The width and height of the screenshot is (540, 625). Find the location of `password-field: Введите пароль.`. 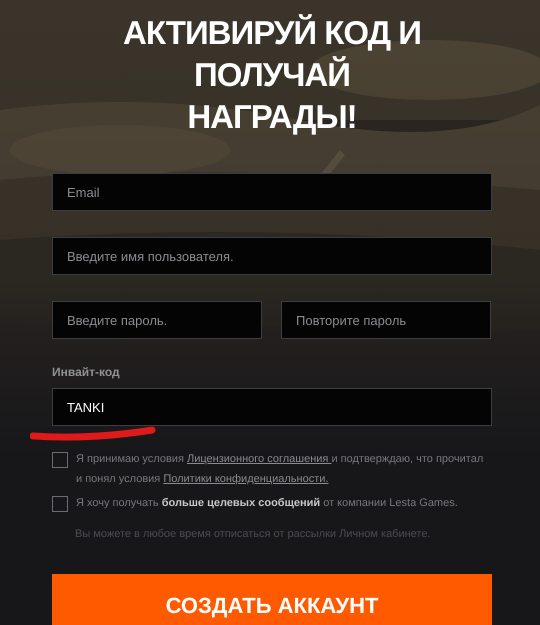

password-field: Введите пароль. is located at coordinates (157, 320).